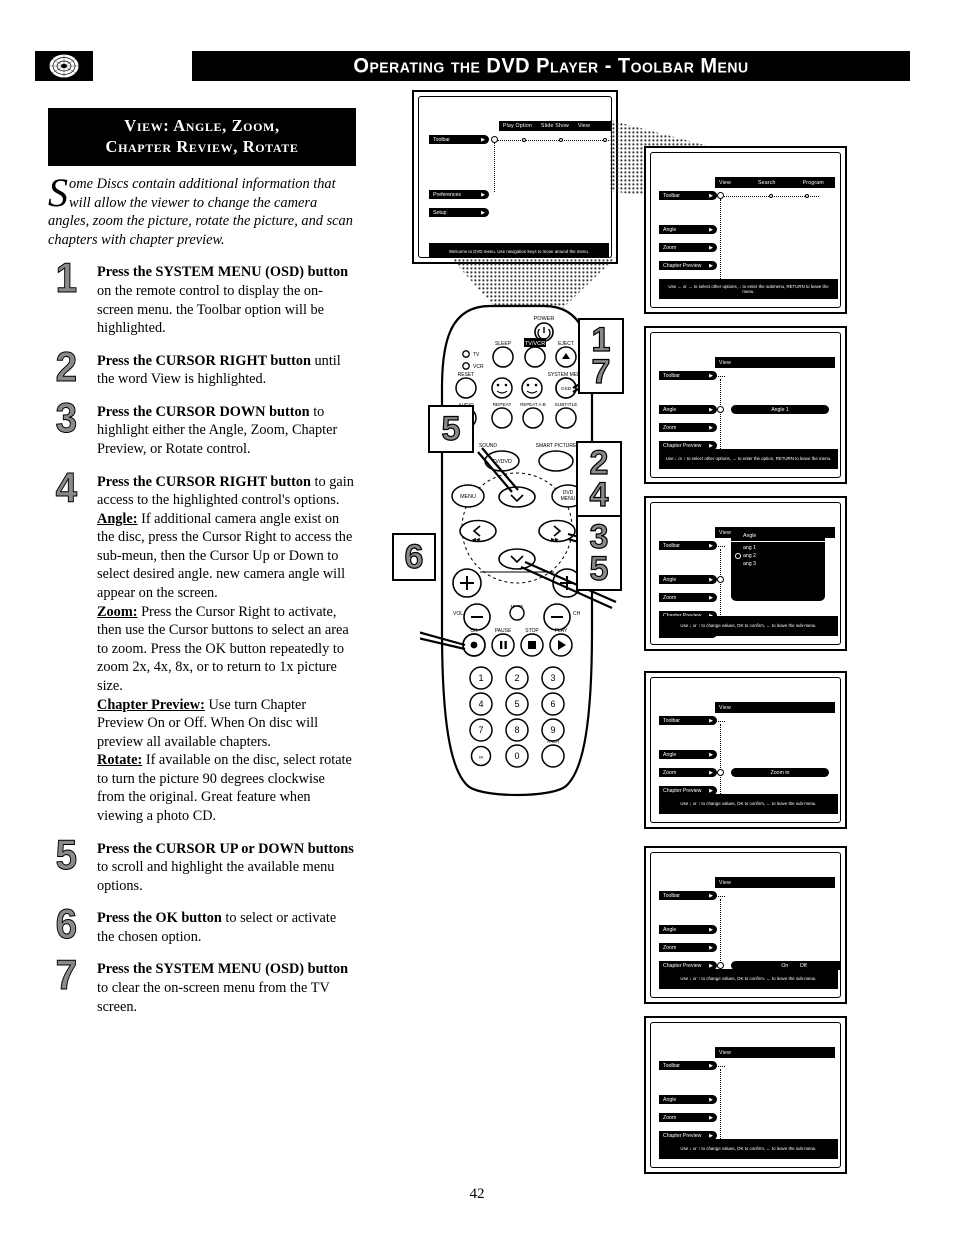 The height and width of the screenshot is (1240, 954). What do you see at coordinates (688, 895) in the screenshot?
I see `panel-chapter-preview-value-item-toolbar: Toolbar ▶` at bounding box center [688, 895].